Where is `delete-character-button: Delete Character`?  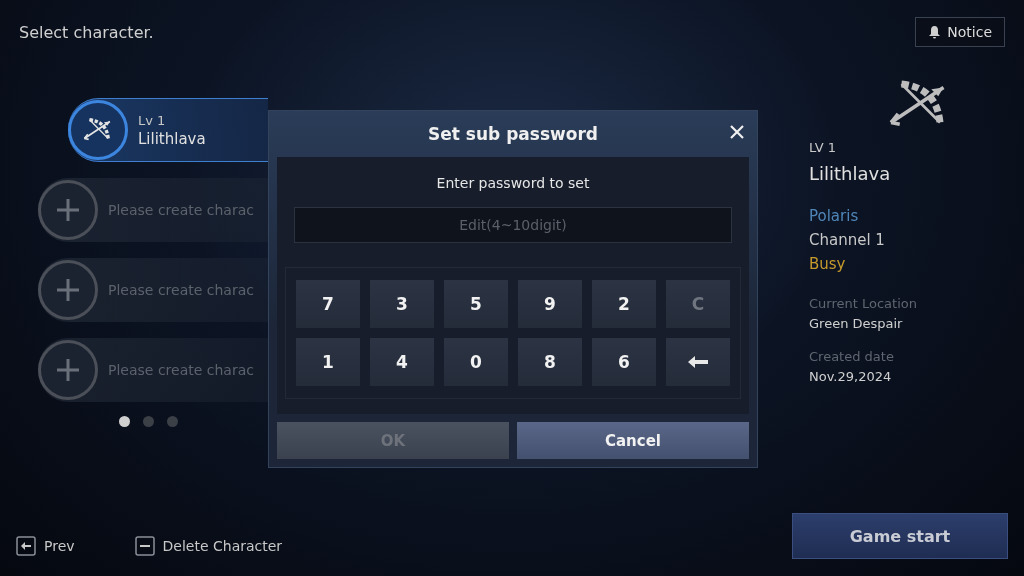 delete-character-button: Delete Character is located at coordinates (208, 546).